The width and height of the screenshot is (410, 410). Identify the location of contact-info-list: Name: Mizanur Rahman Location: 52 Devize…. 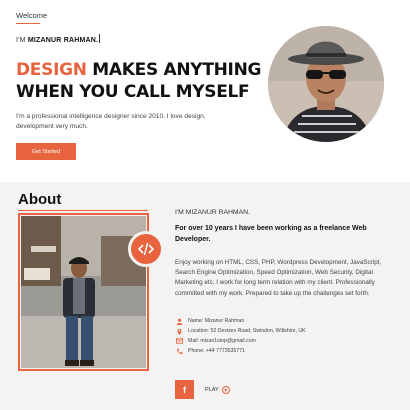
(240, 336).